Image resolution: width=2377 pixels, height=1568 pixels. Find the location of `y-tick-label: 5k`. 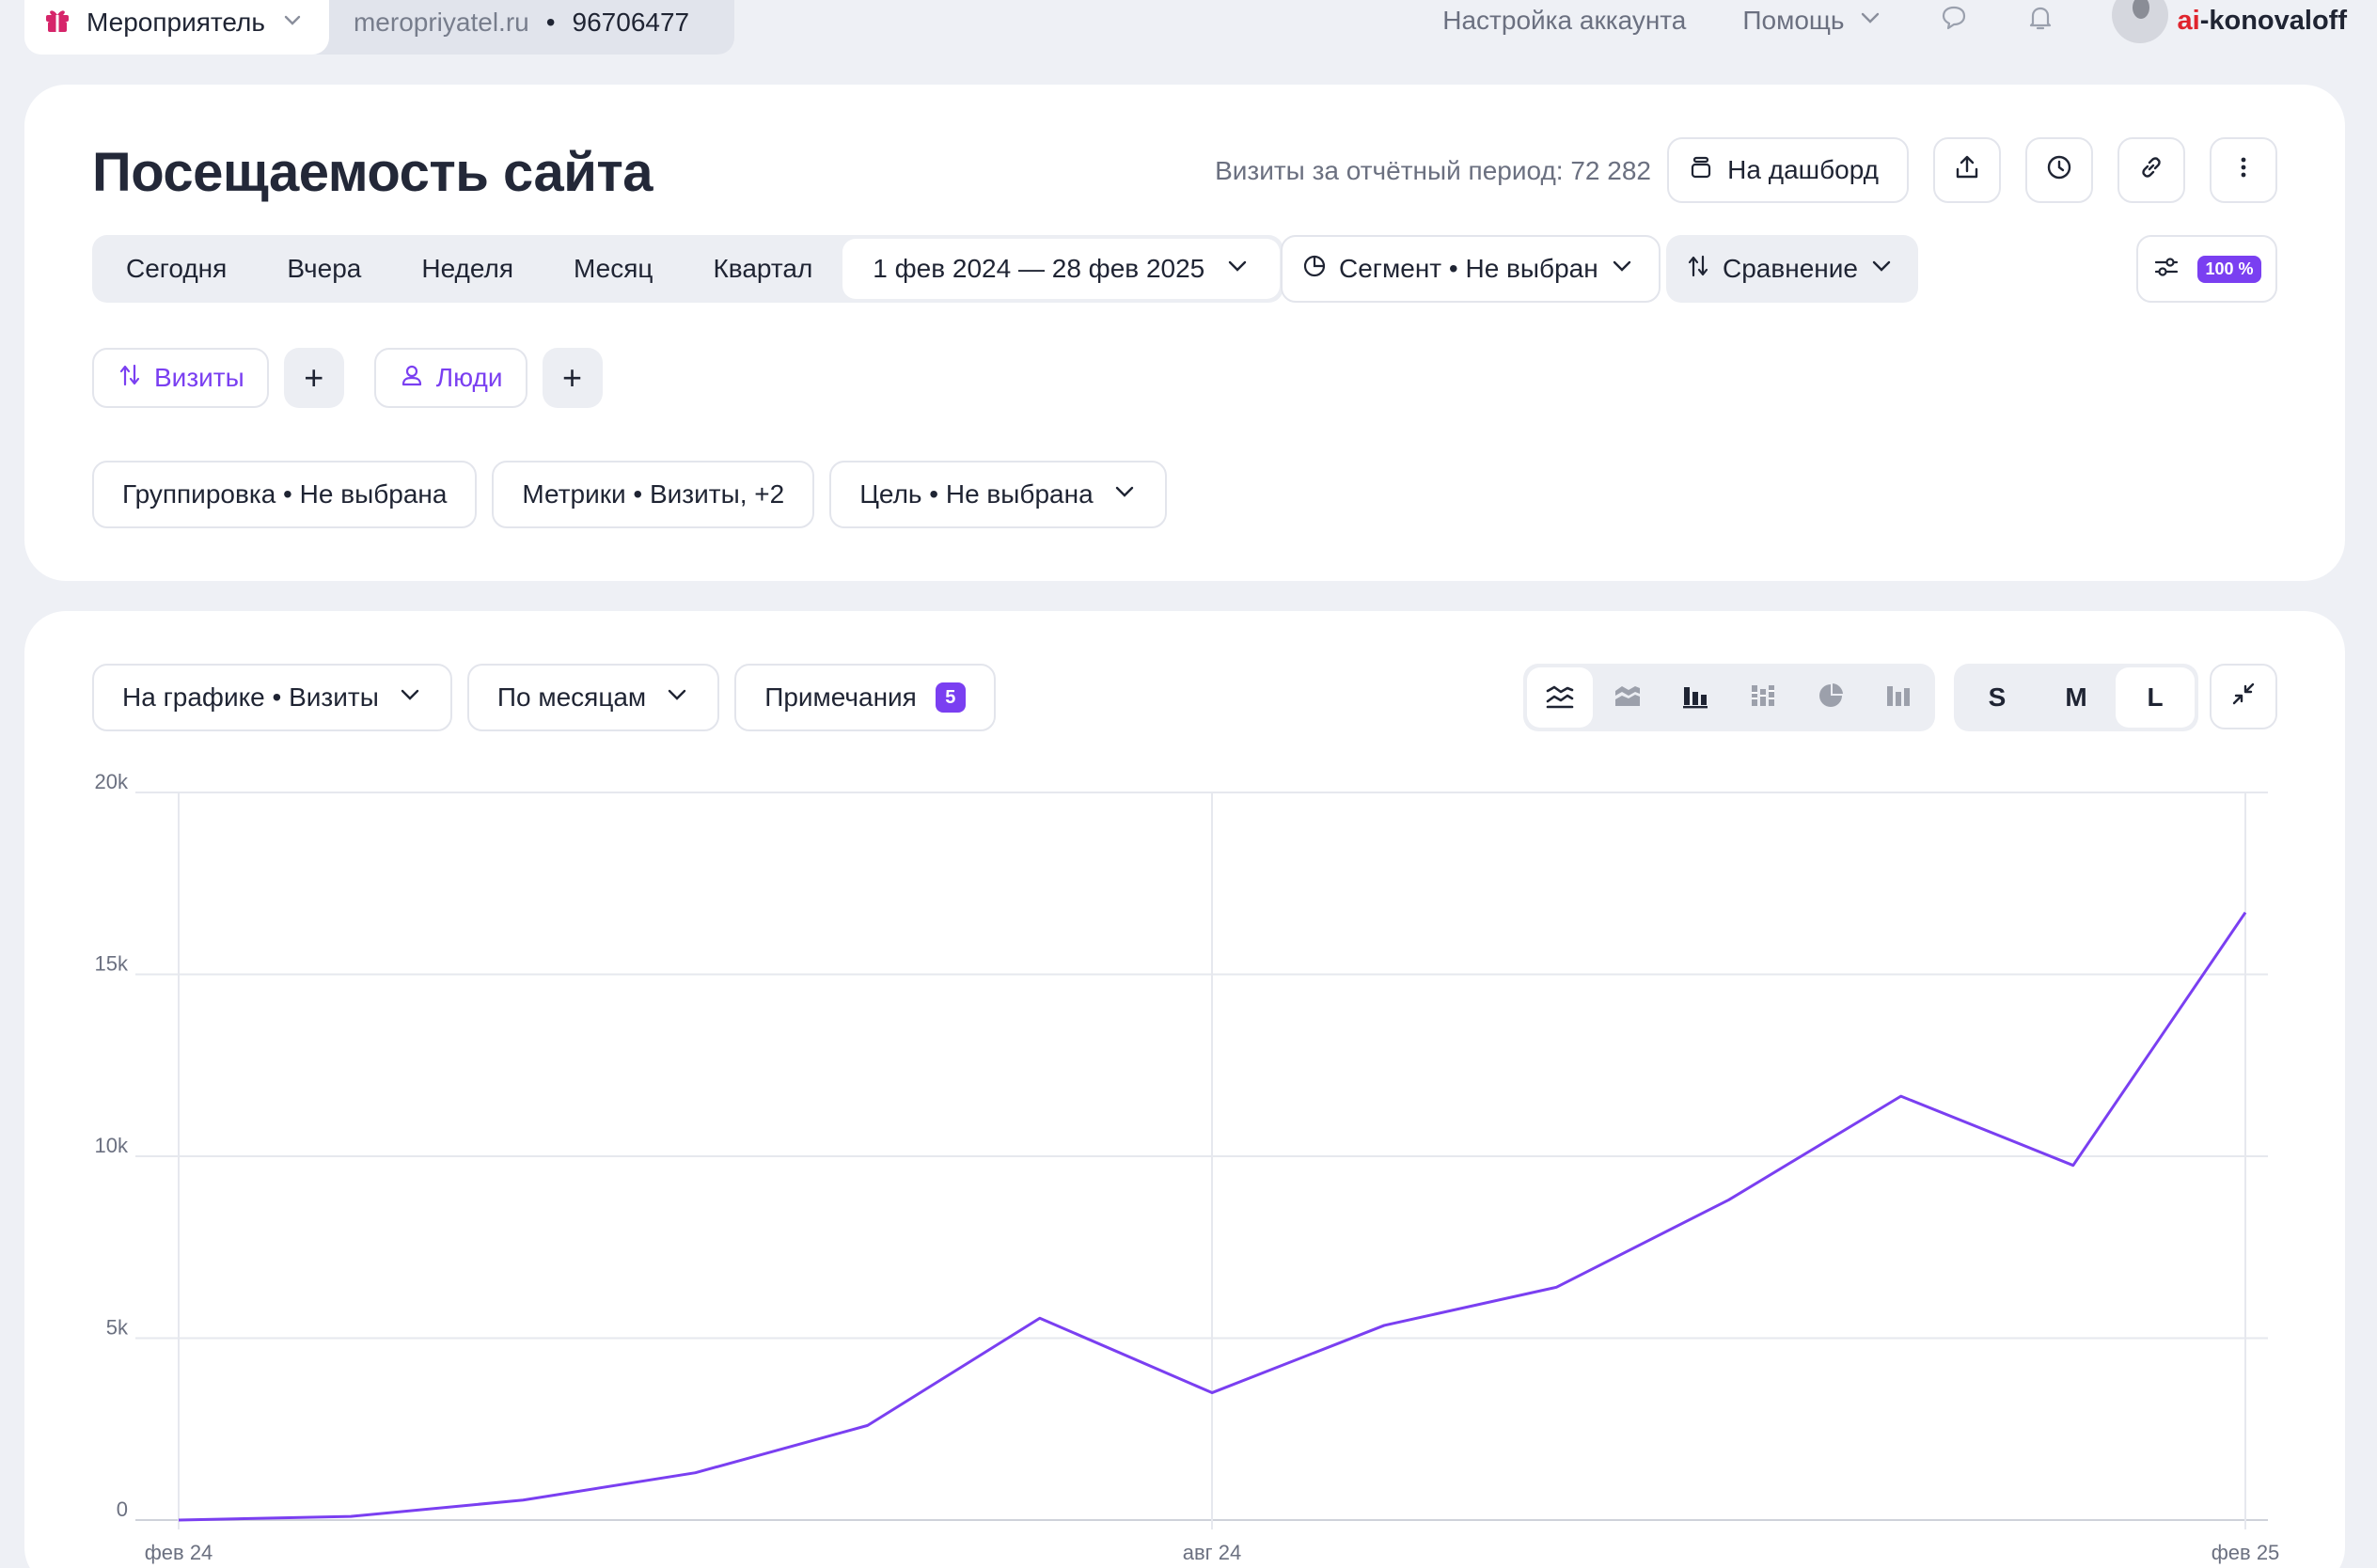

y-tick-label: 5k is located at coordinates (117, 1328).